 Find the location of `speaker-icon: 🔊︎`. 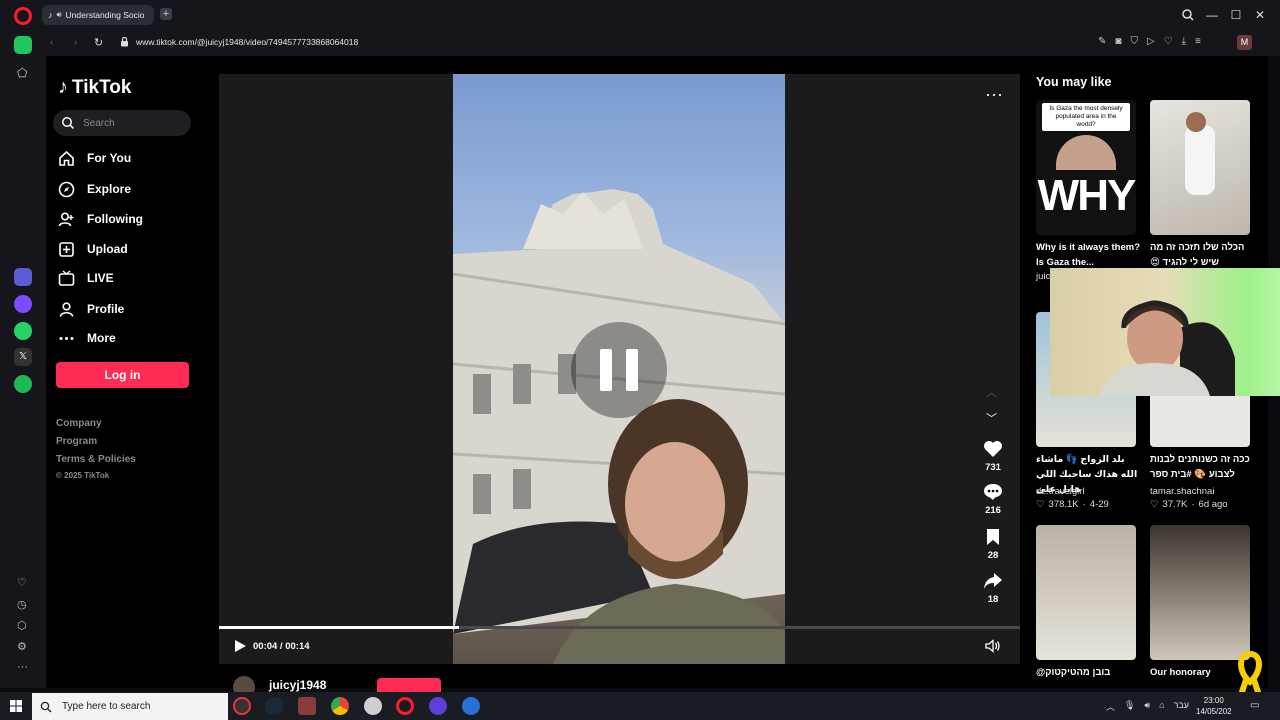

speaker-icon: 🔊︎ is located at coordinates (59, 15).